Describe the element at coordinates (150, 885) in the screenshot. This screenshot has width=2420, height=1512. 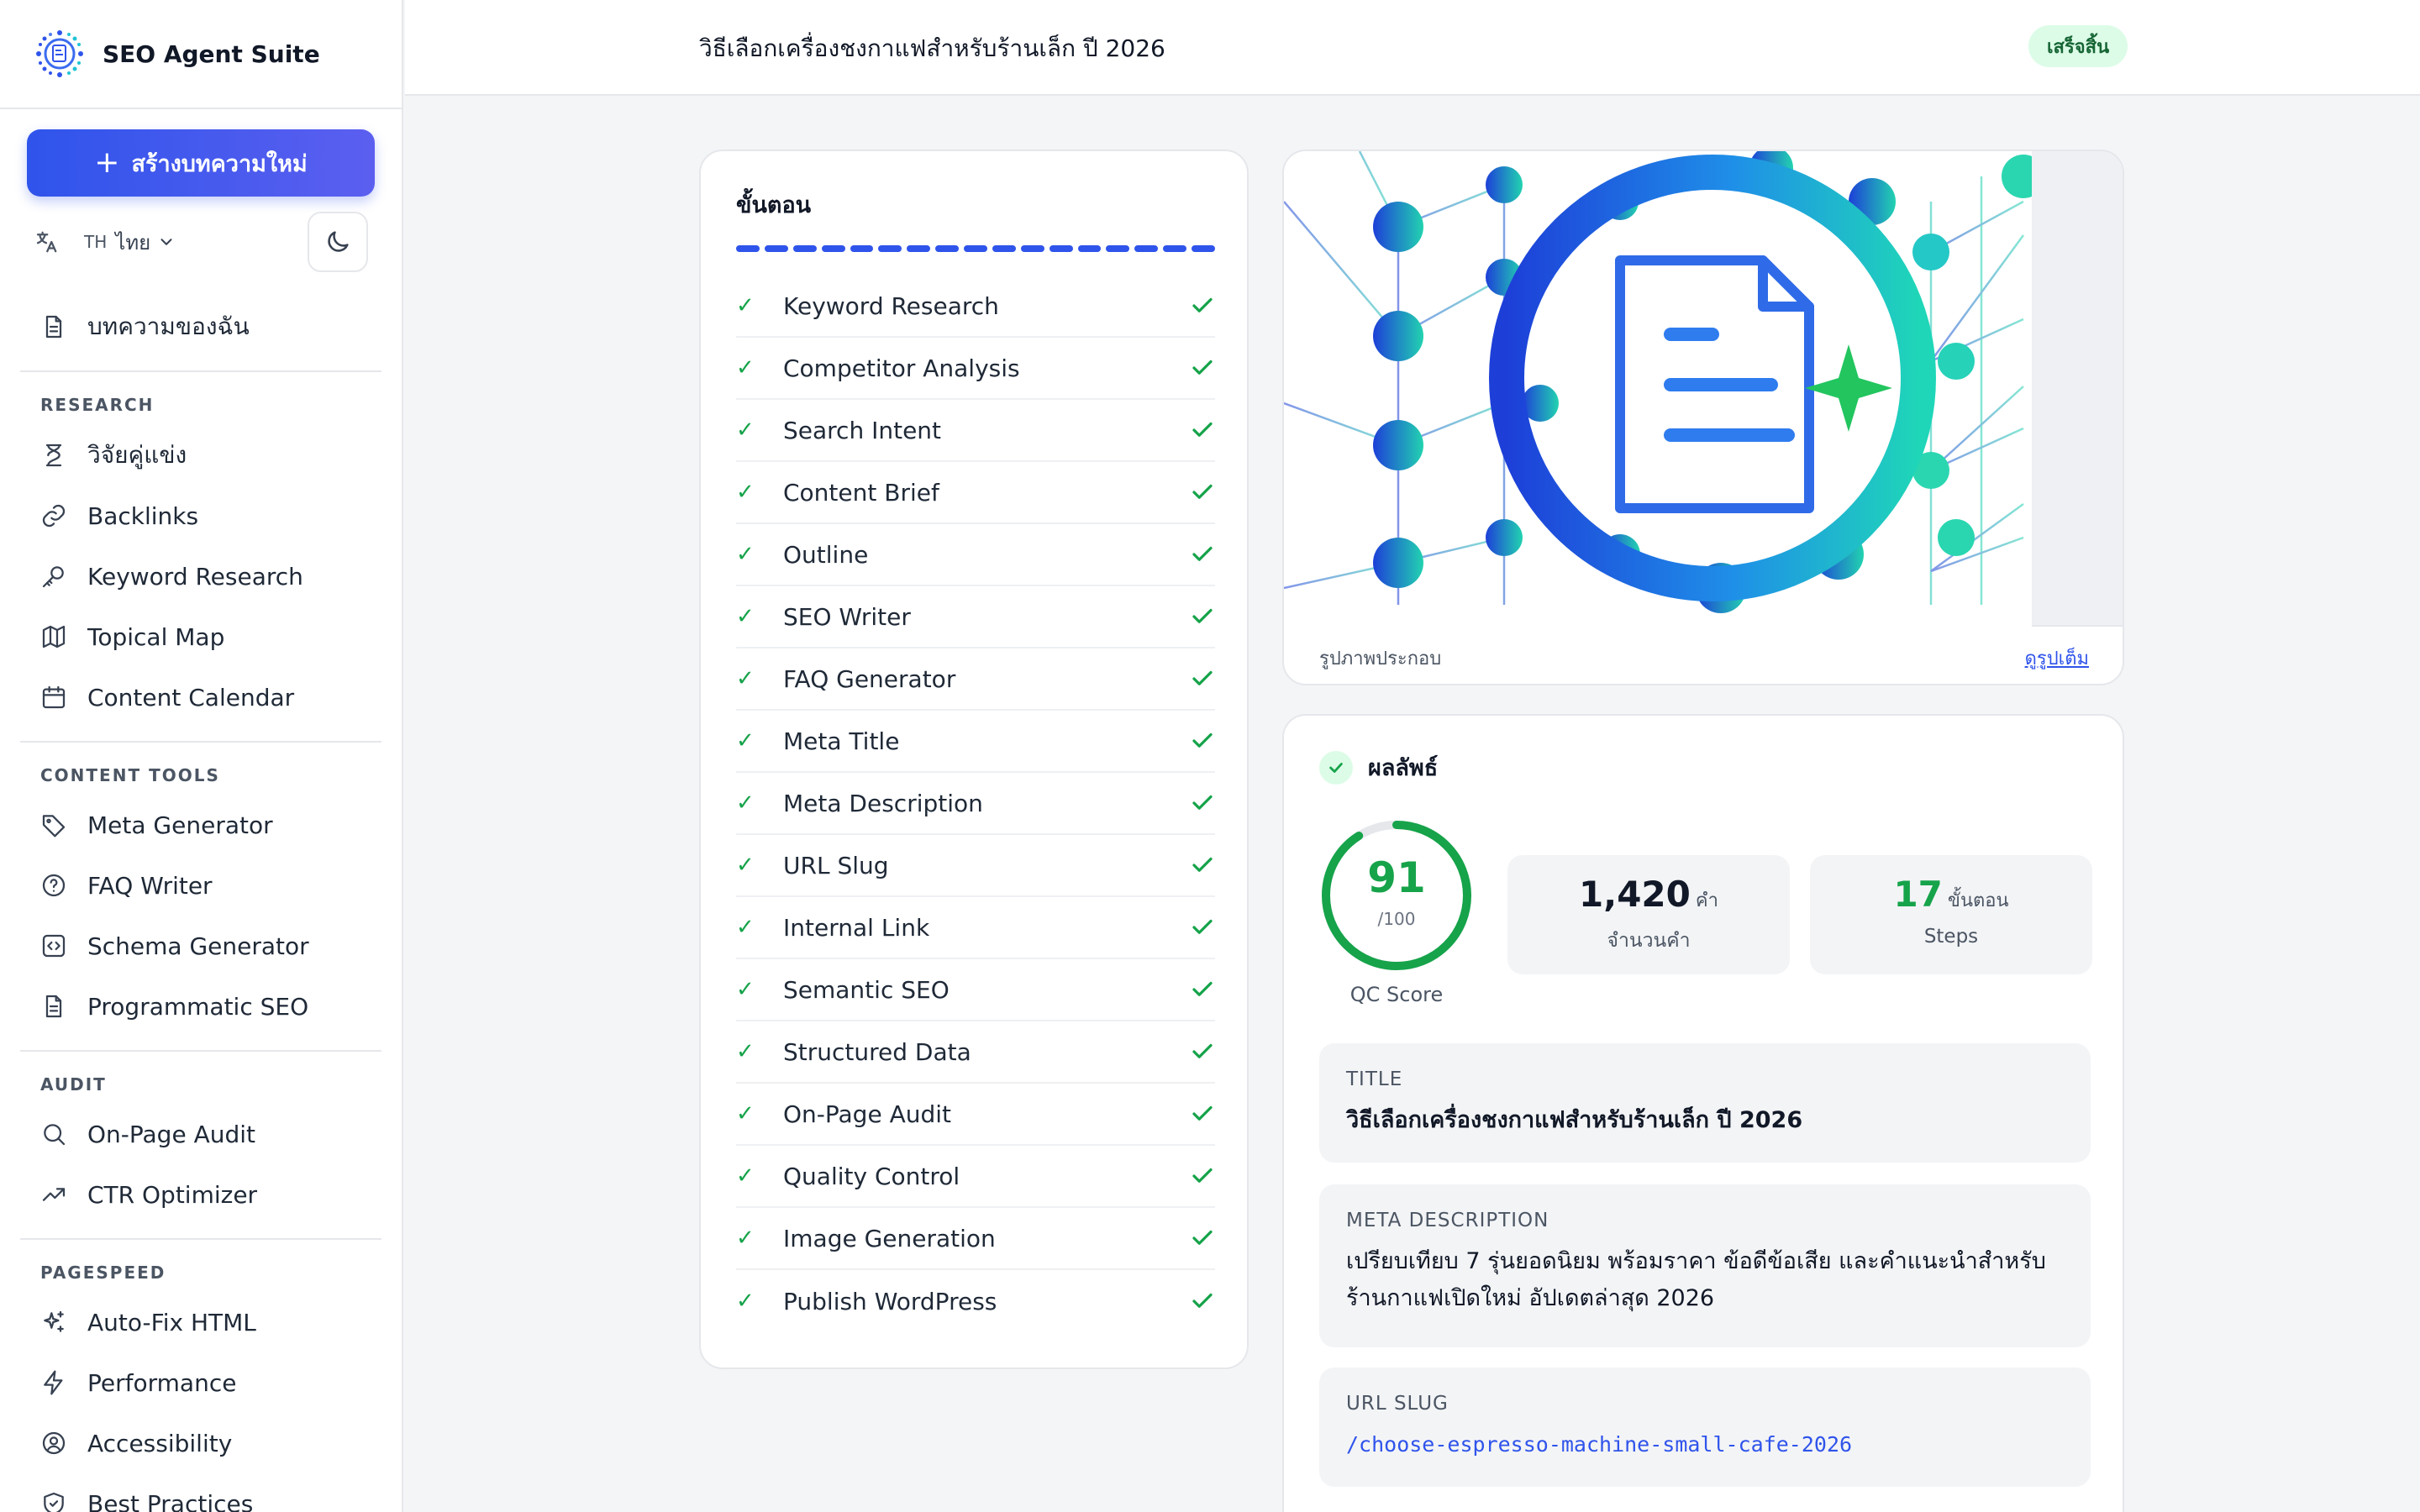
I see `nav-label: FAQ Writer` at that location.